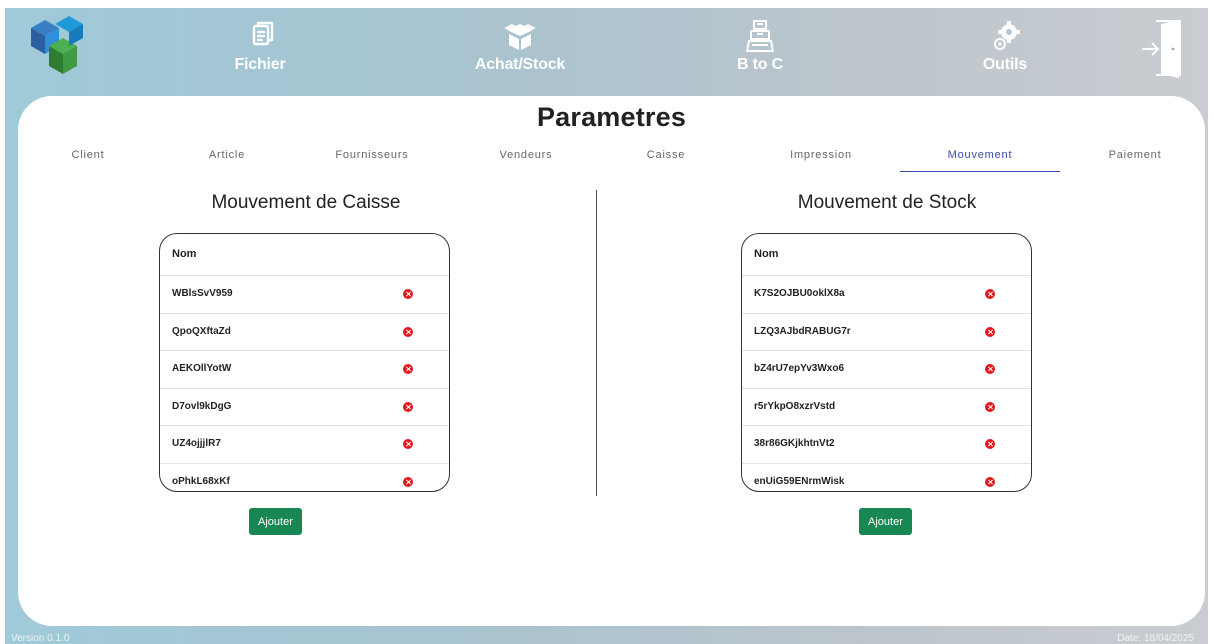 The image size is (1214, 644). I want to click on tab-caisse: Caisse, so click(666, 157).